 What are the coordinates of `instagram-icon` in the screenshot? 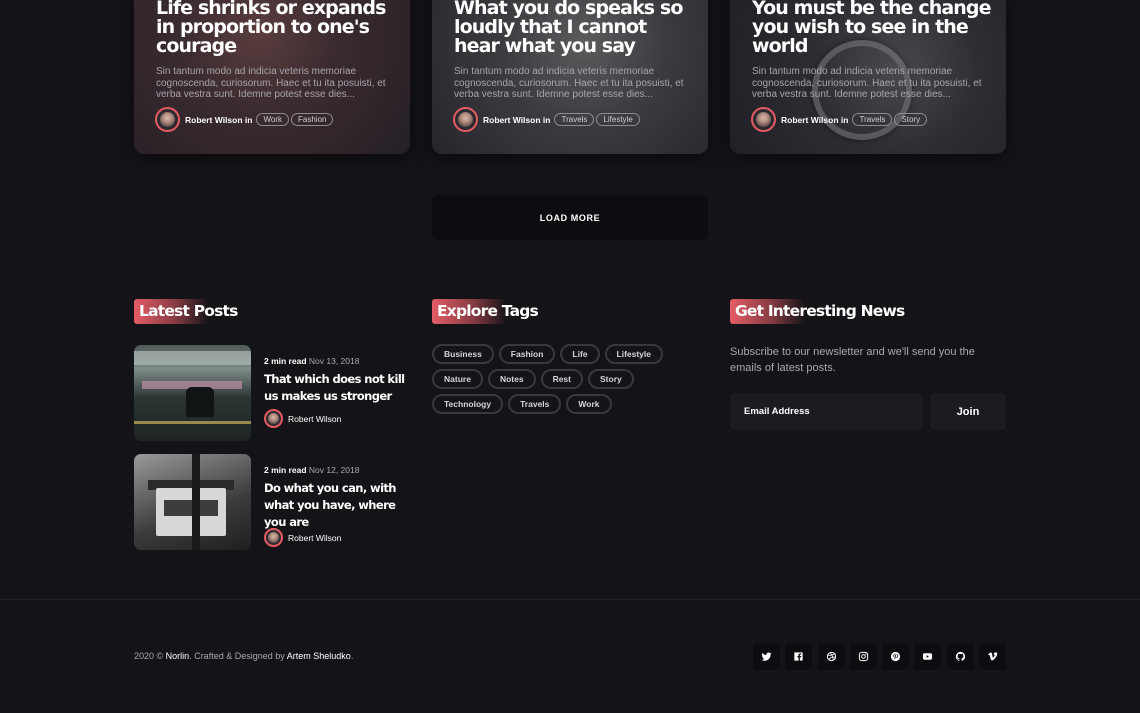 It's located at (863, 656).